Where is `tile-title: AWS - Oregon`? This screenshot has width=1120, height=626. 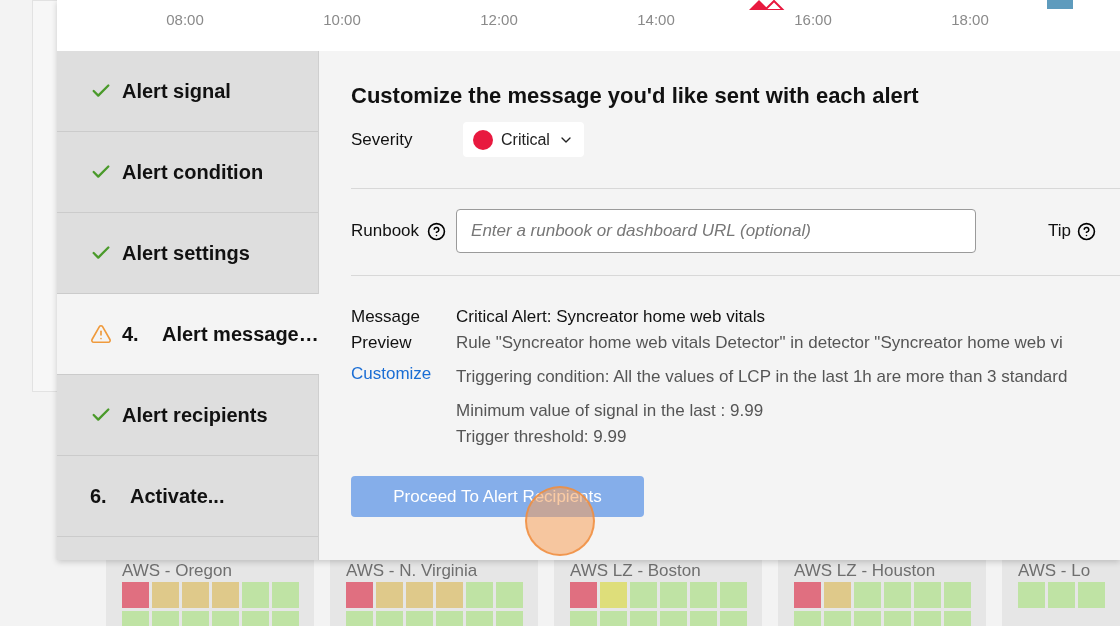
tile-title: AWS - Oregon is located at coordinates (177, 570).